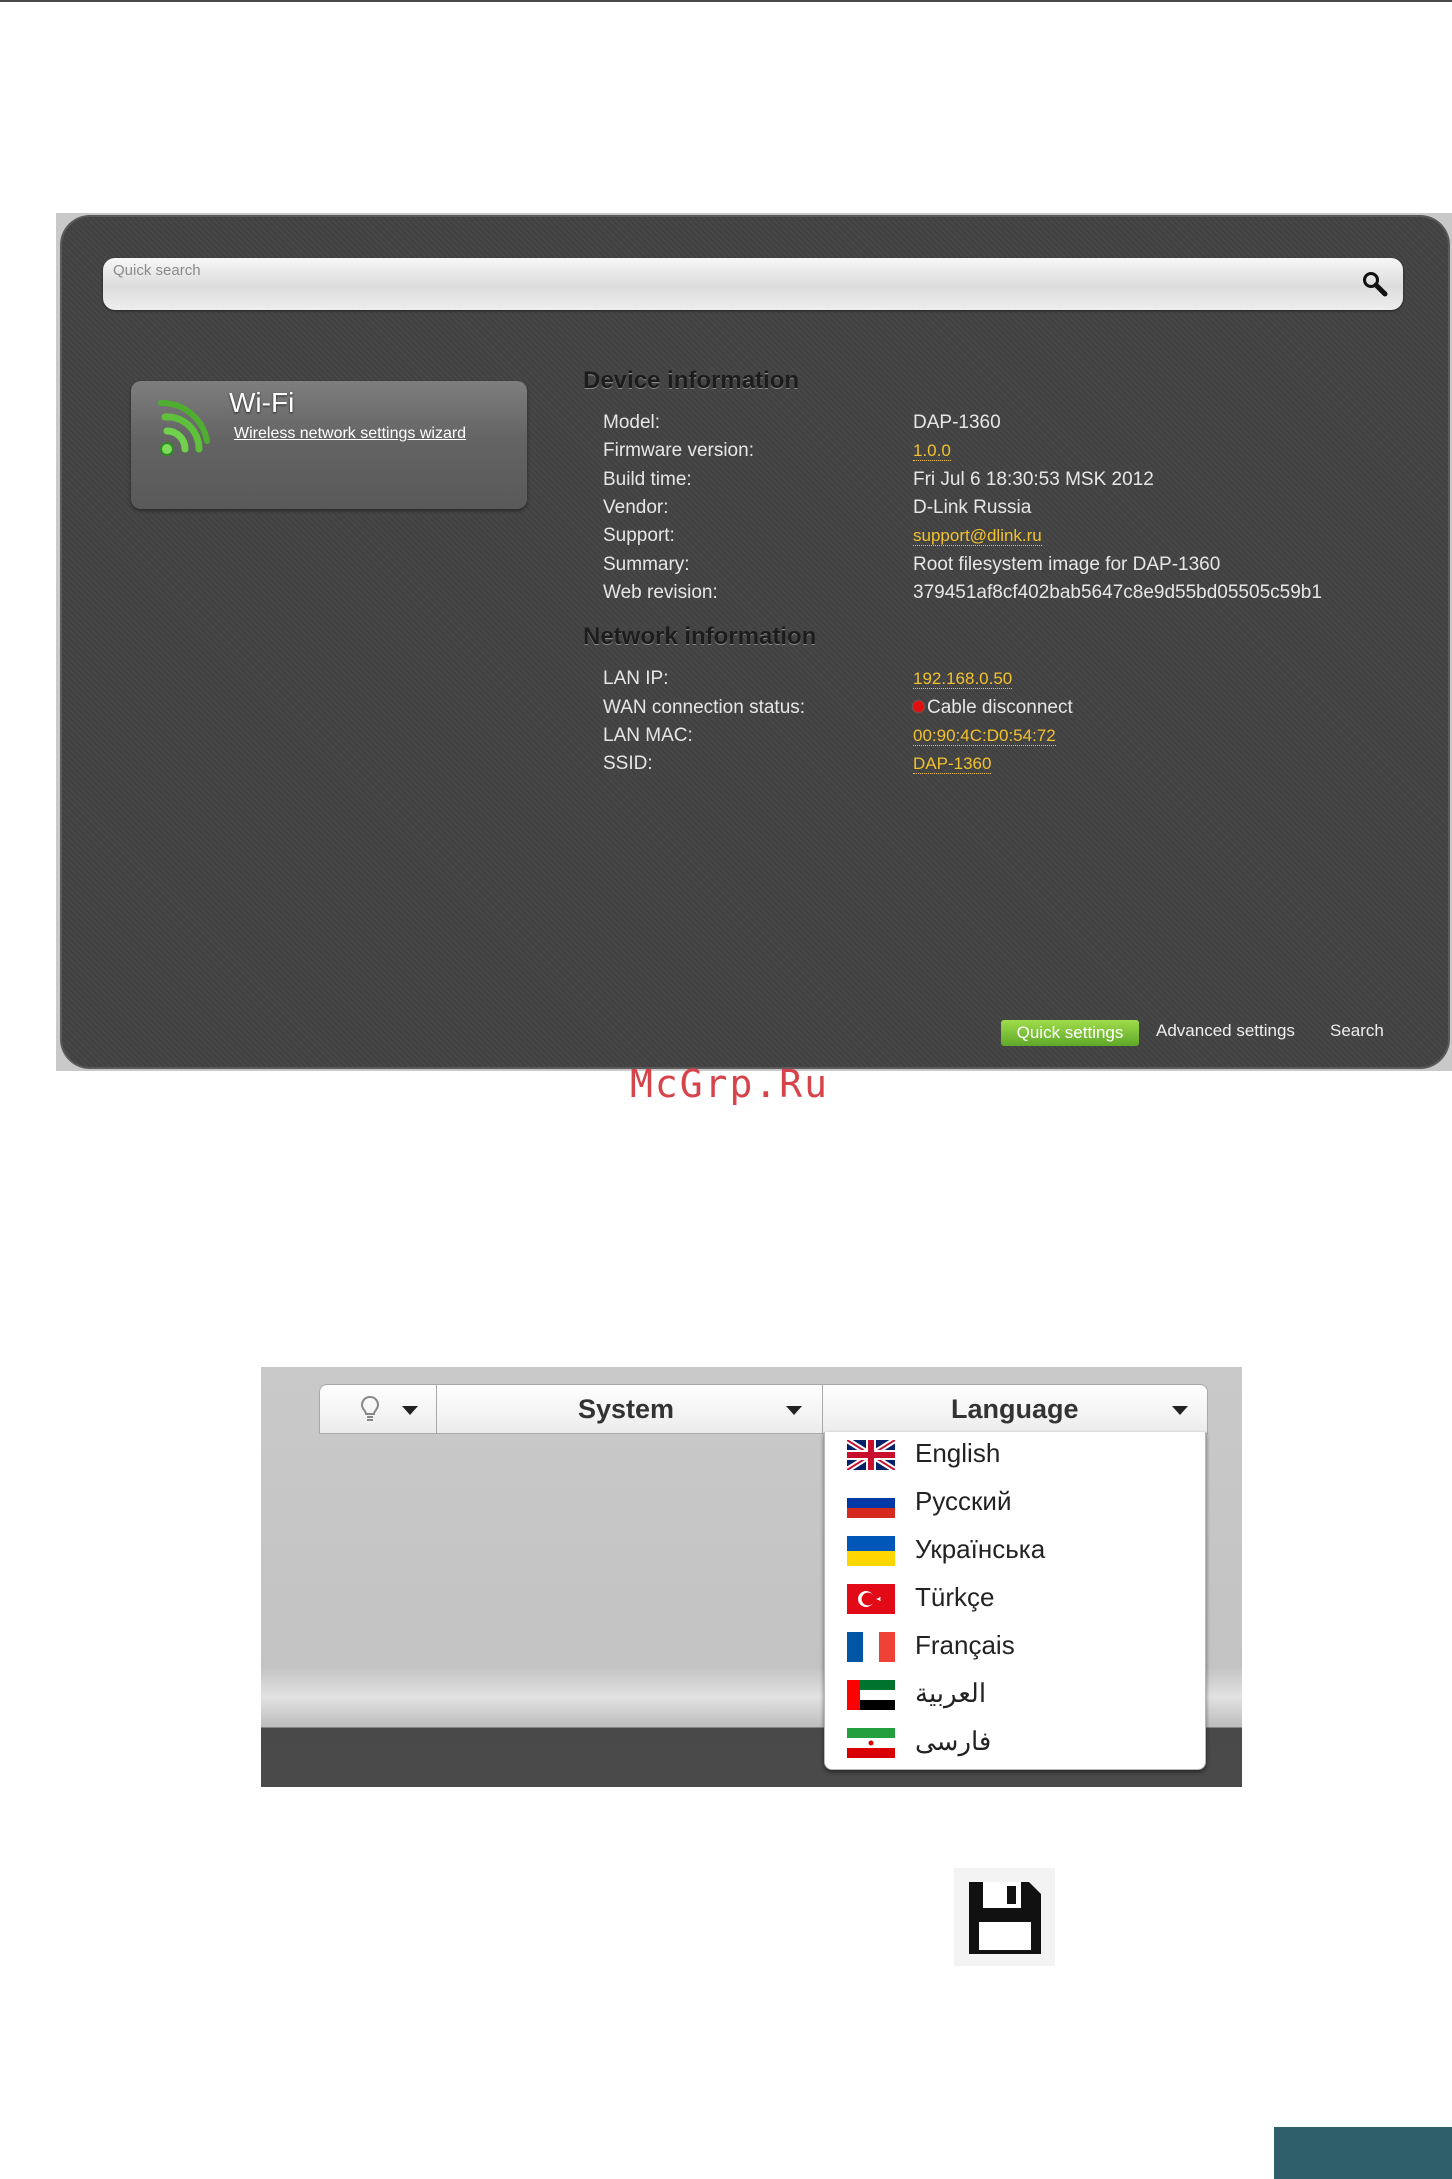 This screenshot has width=1452, height=2179. What do you see at coordinates (871, 1503) in the screenshot?
I see `ru-flag-icon` at bounding box center [871, 1503].